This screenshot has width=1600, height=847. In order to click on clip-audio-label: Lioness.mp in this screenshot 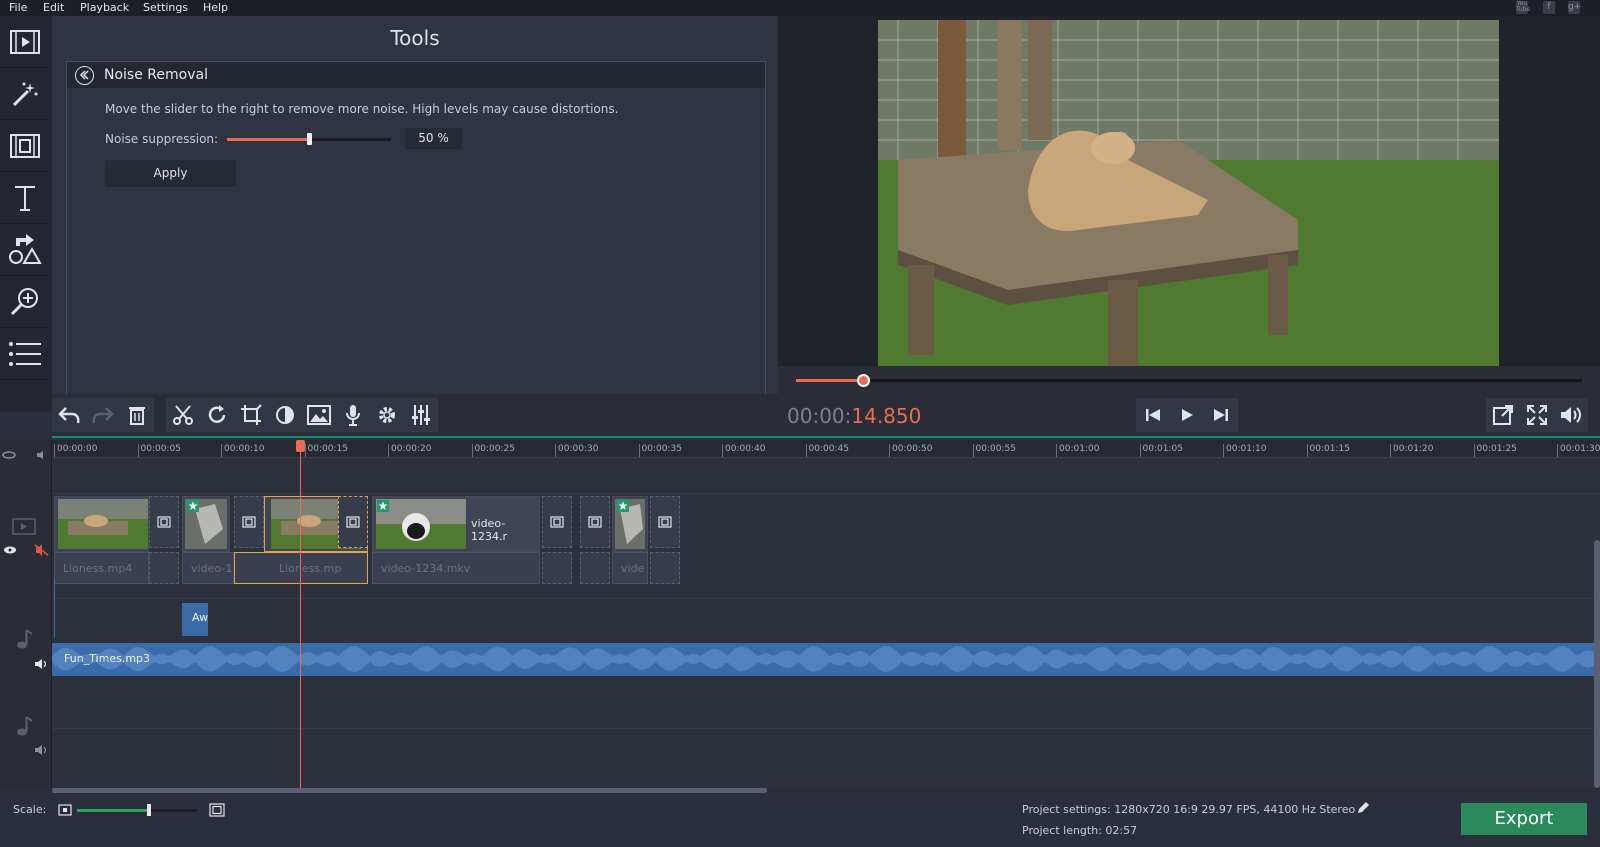, I will do `click(310, 568)`.